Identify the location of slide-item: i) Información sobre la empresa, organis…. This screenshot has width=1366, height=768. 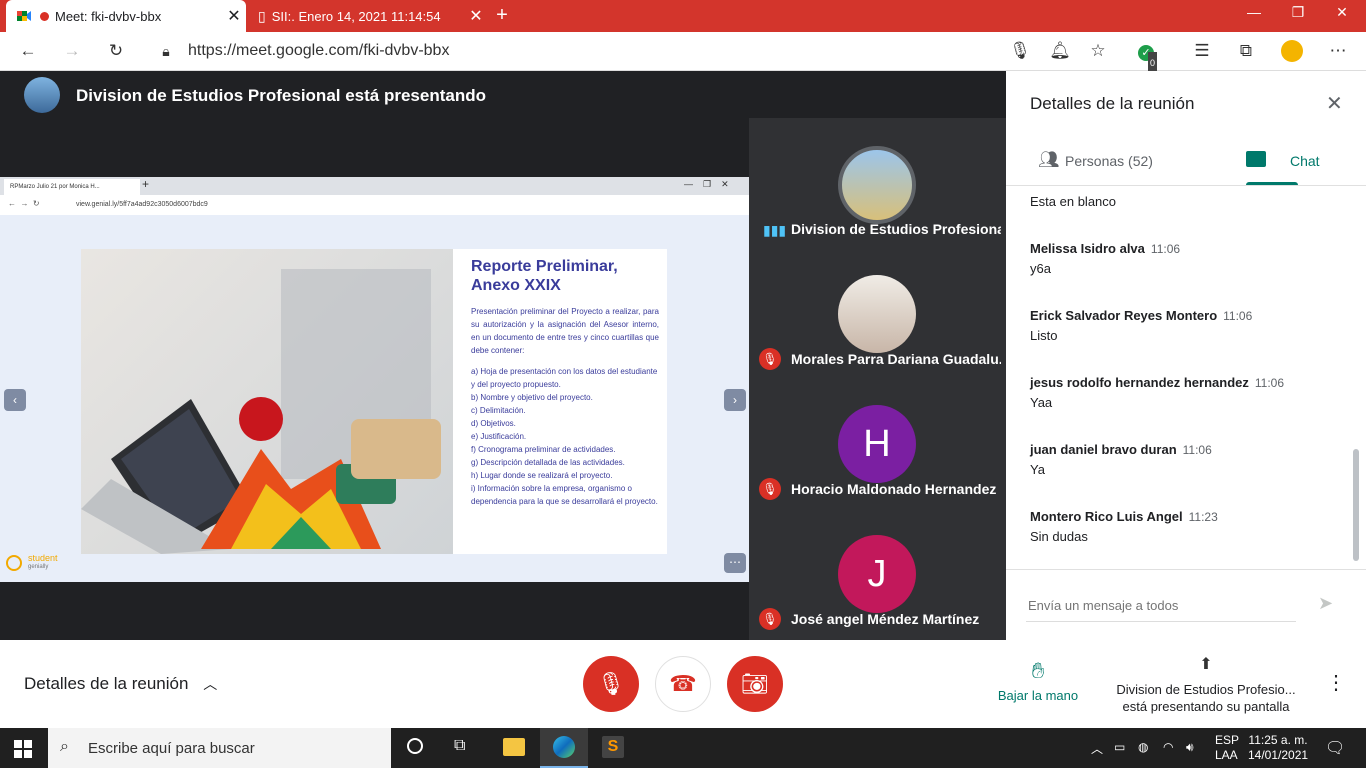
(564, 495).